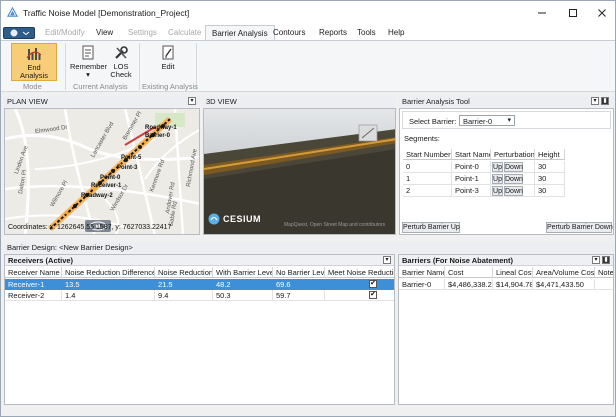 The image size is (616, 417). Describe the element at coordinates (242, 219) in the screenshot. I see `cesium-logo-text: CESIUM` at that location.